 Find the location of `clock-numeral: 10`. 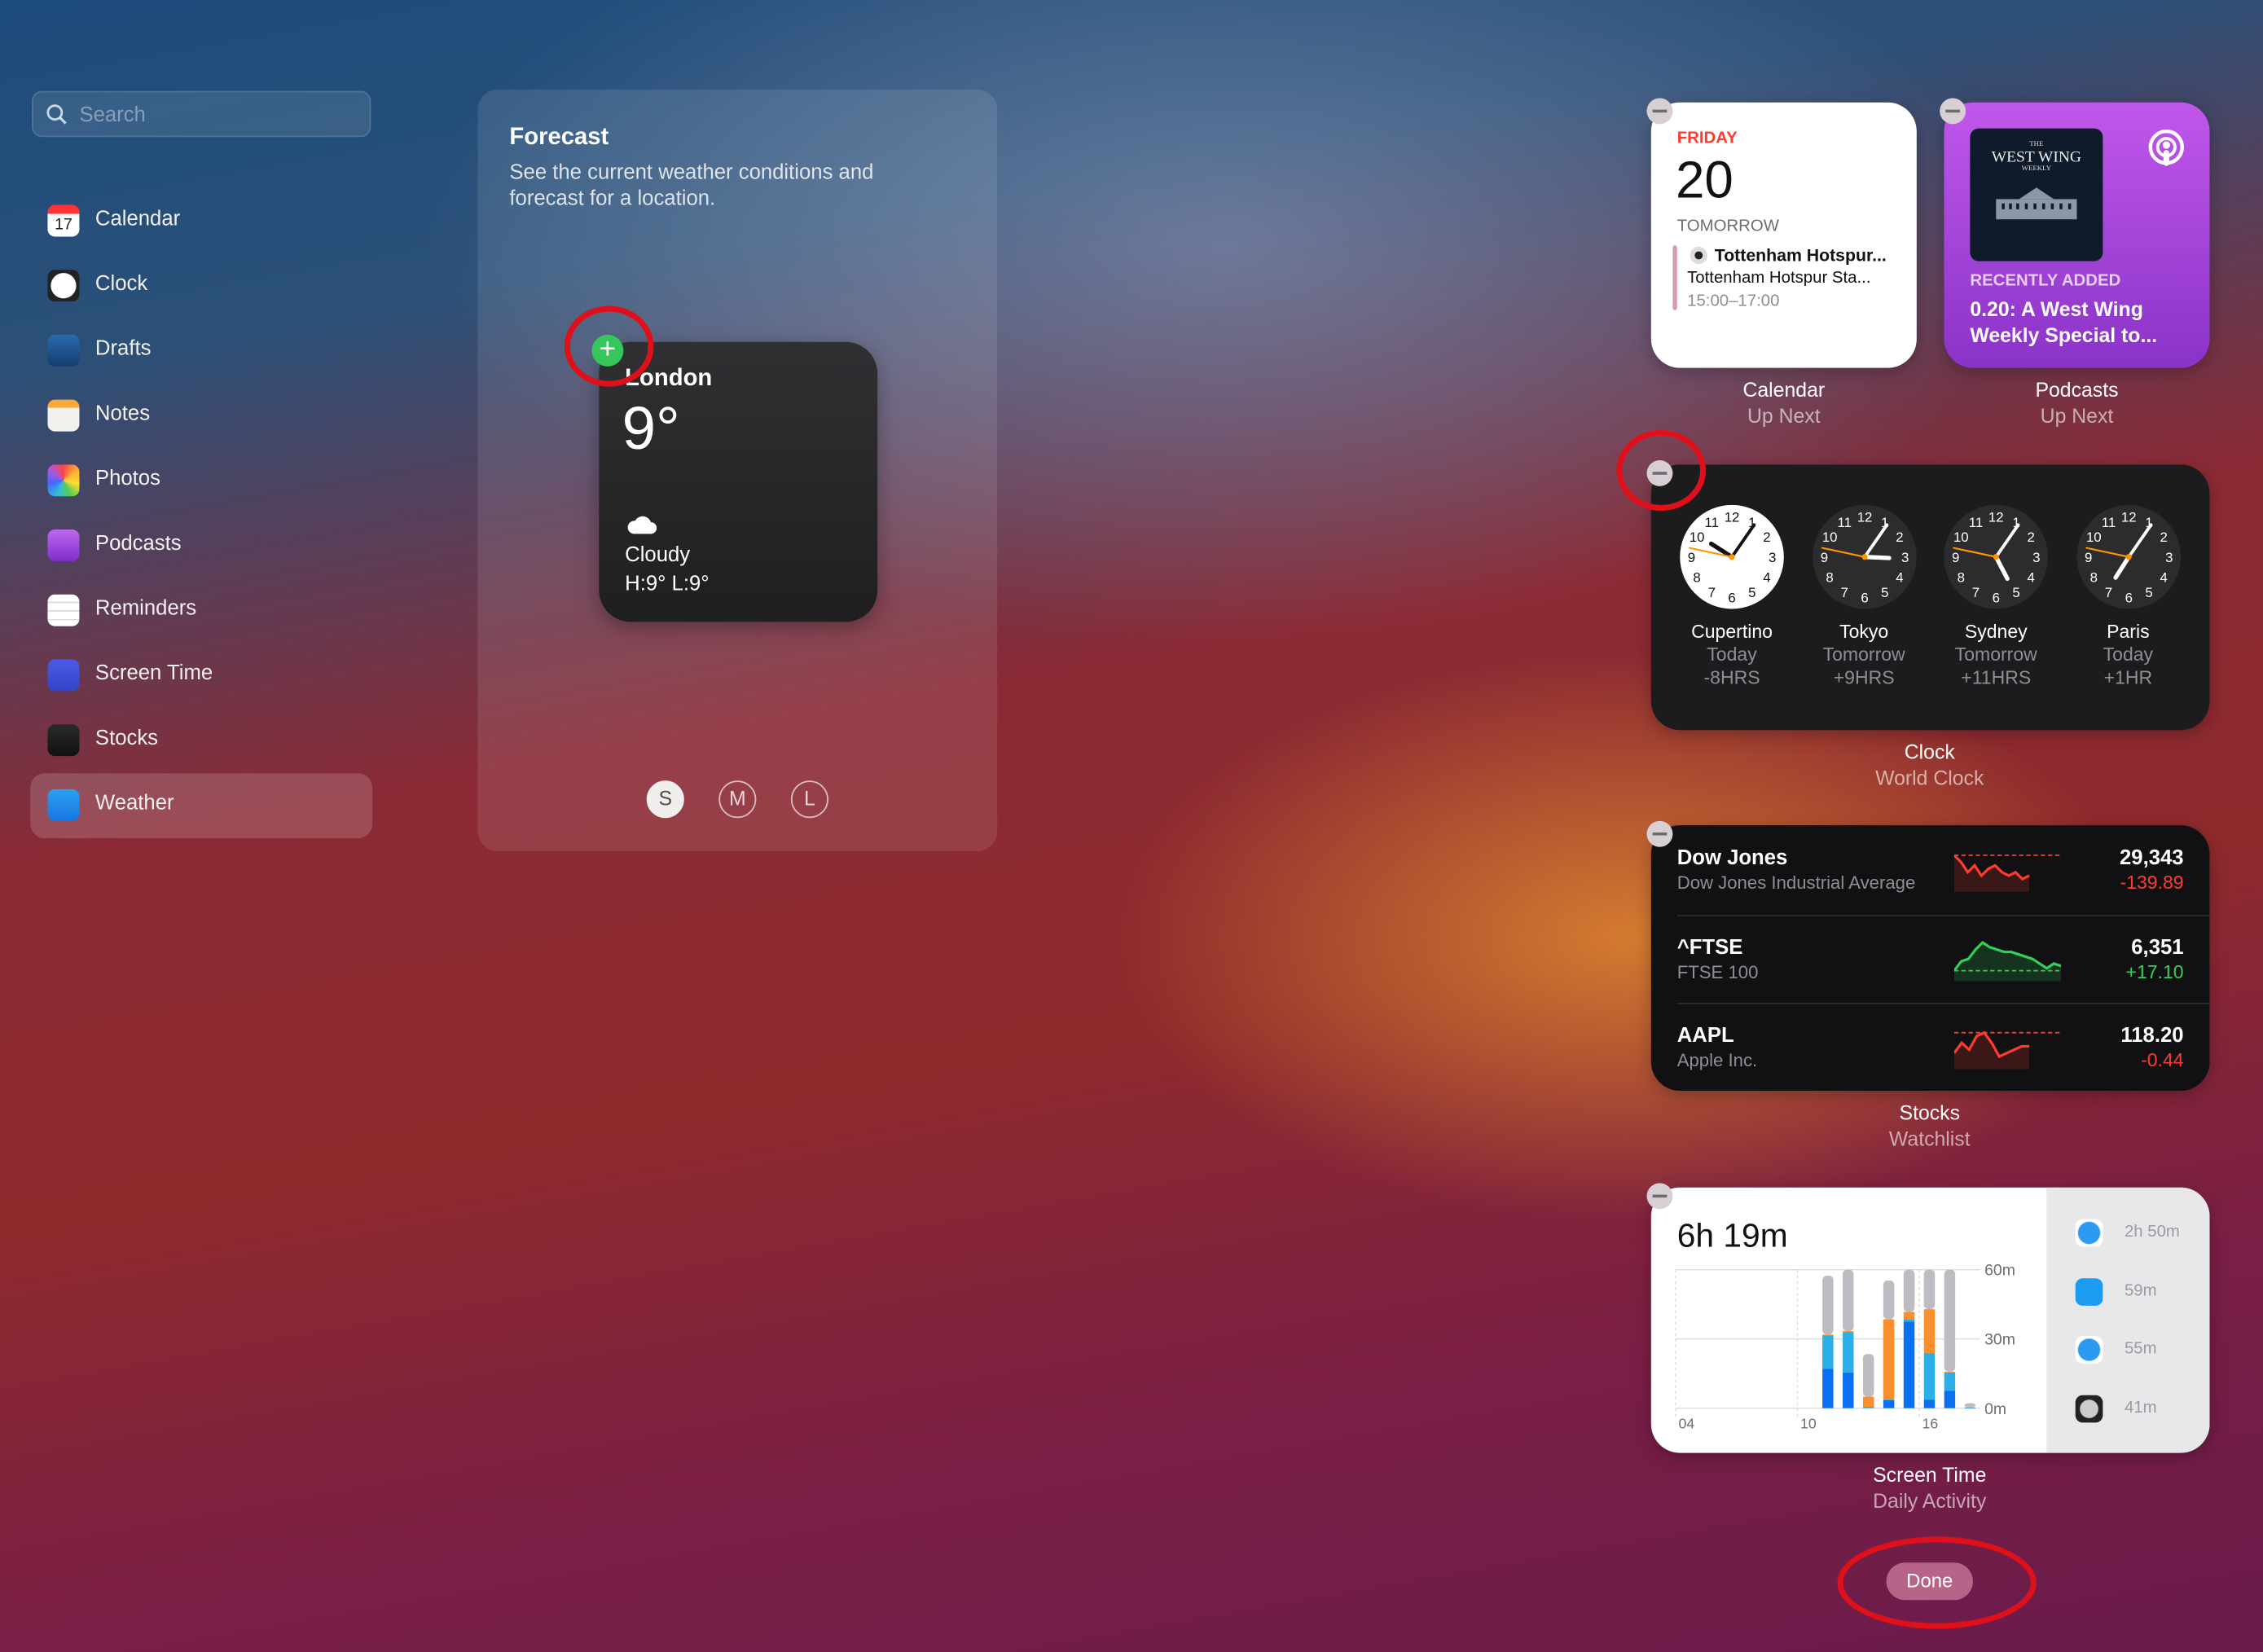

clock-numeral: 10 is located at coordinates (1697, 537).